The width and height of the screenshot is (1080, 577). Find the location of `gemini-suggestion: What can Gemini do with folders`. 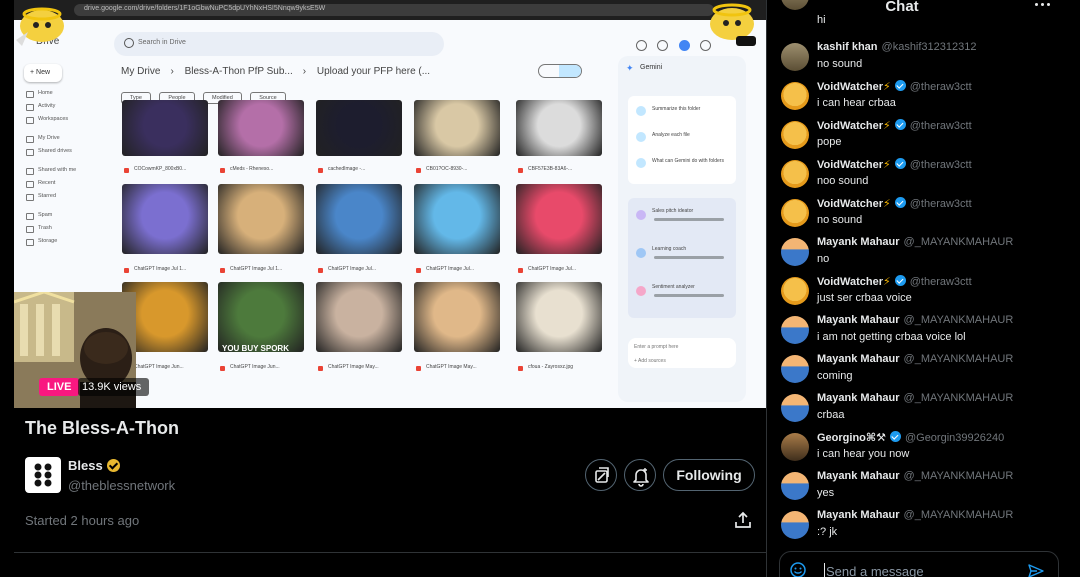

gemini-suggestion: What can Gemini do with folders is located at coordinates (688, 161).